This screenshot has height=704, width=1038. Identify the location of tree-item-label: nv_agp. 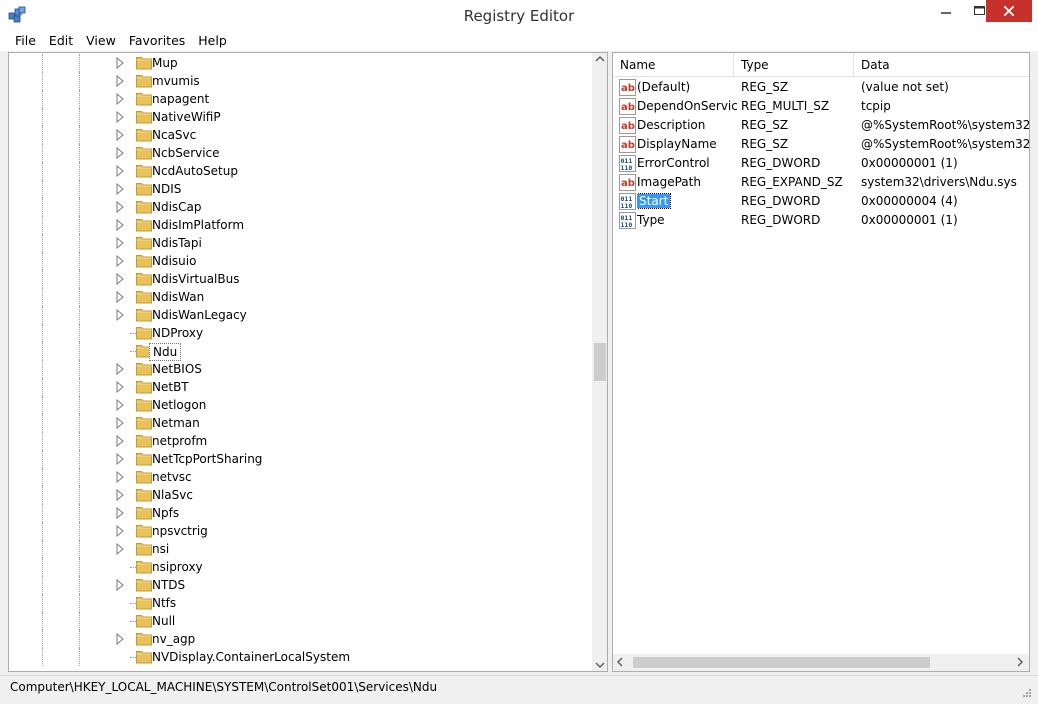
(174, 639).